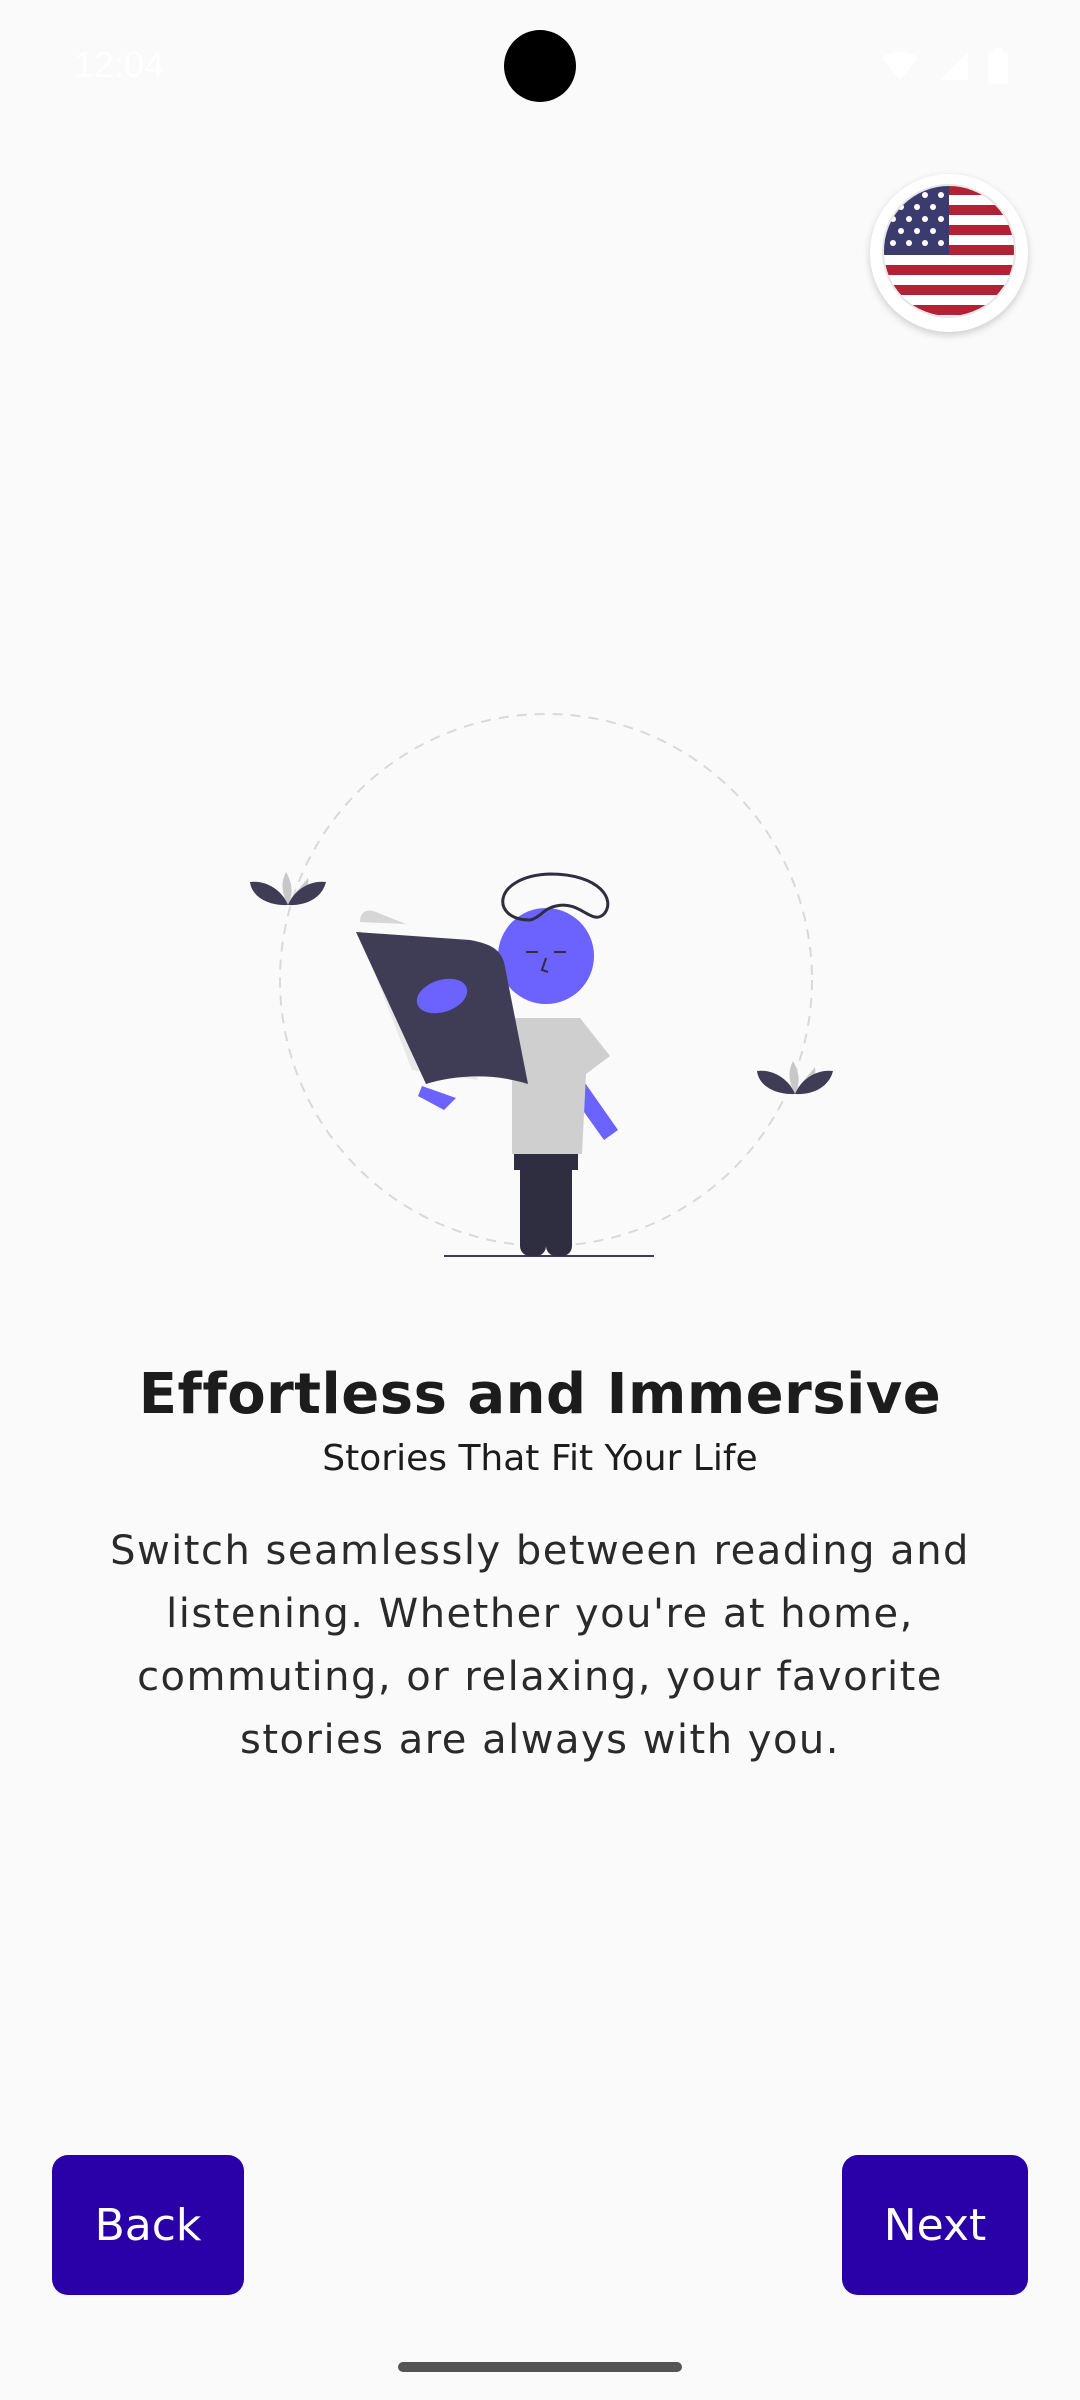 This screenshot has height=2400, width=1080. I want to click on next-button: Next, so click(935, 2225).